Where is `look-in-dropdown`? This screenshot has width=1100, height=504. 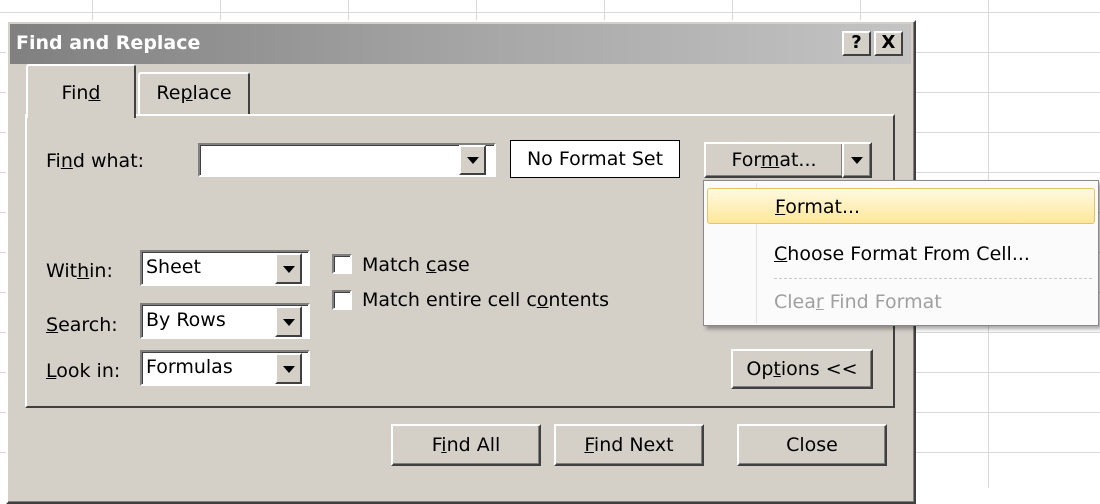
look-in-dropdown is located at coordinates (288, 368).